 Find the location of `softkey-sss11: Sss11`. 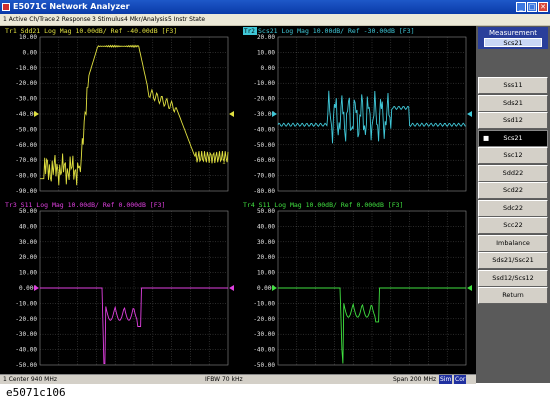

softkey-sss11: Sss11 is located at coordinates (513, 85).